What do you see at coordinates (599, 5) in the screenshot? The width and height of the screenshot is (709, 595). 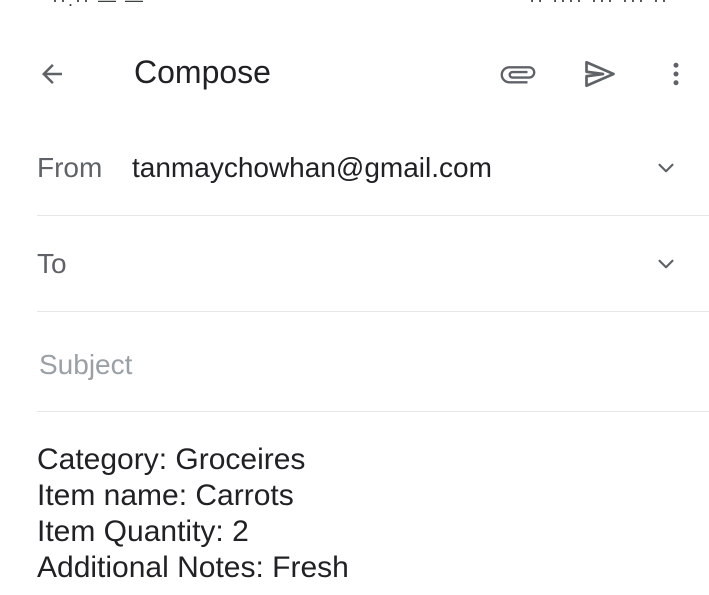 I see `status-bar-right: ·· ···· ··· ··· ··` at bounding box center [599, 5].